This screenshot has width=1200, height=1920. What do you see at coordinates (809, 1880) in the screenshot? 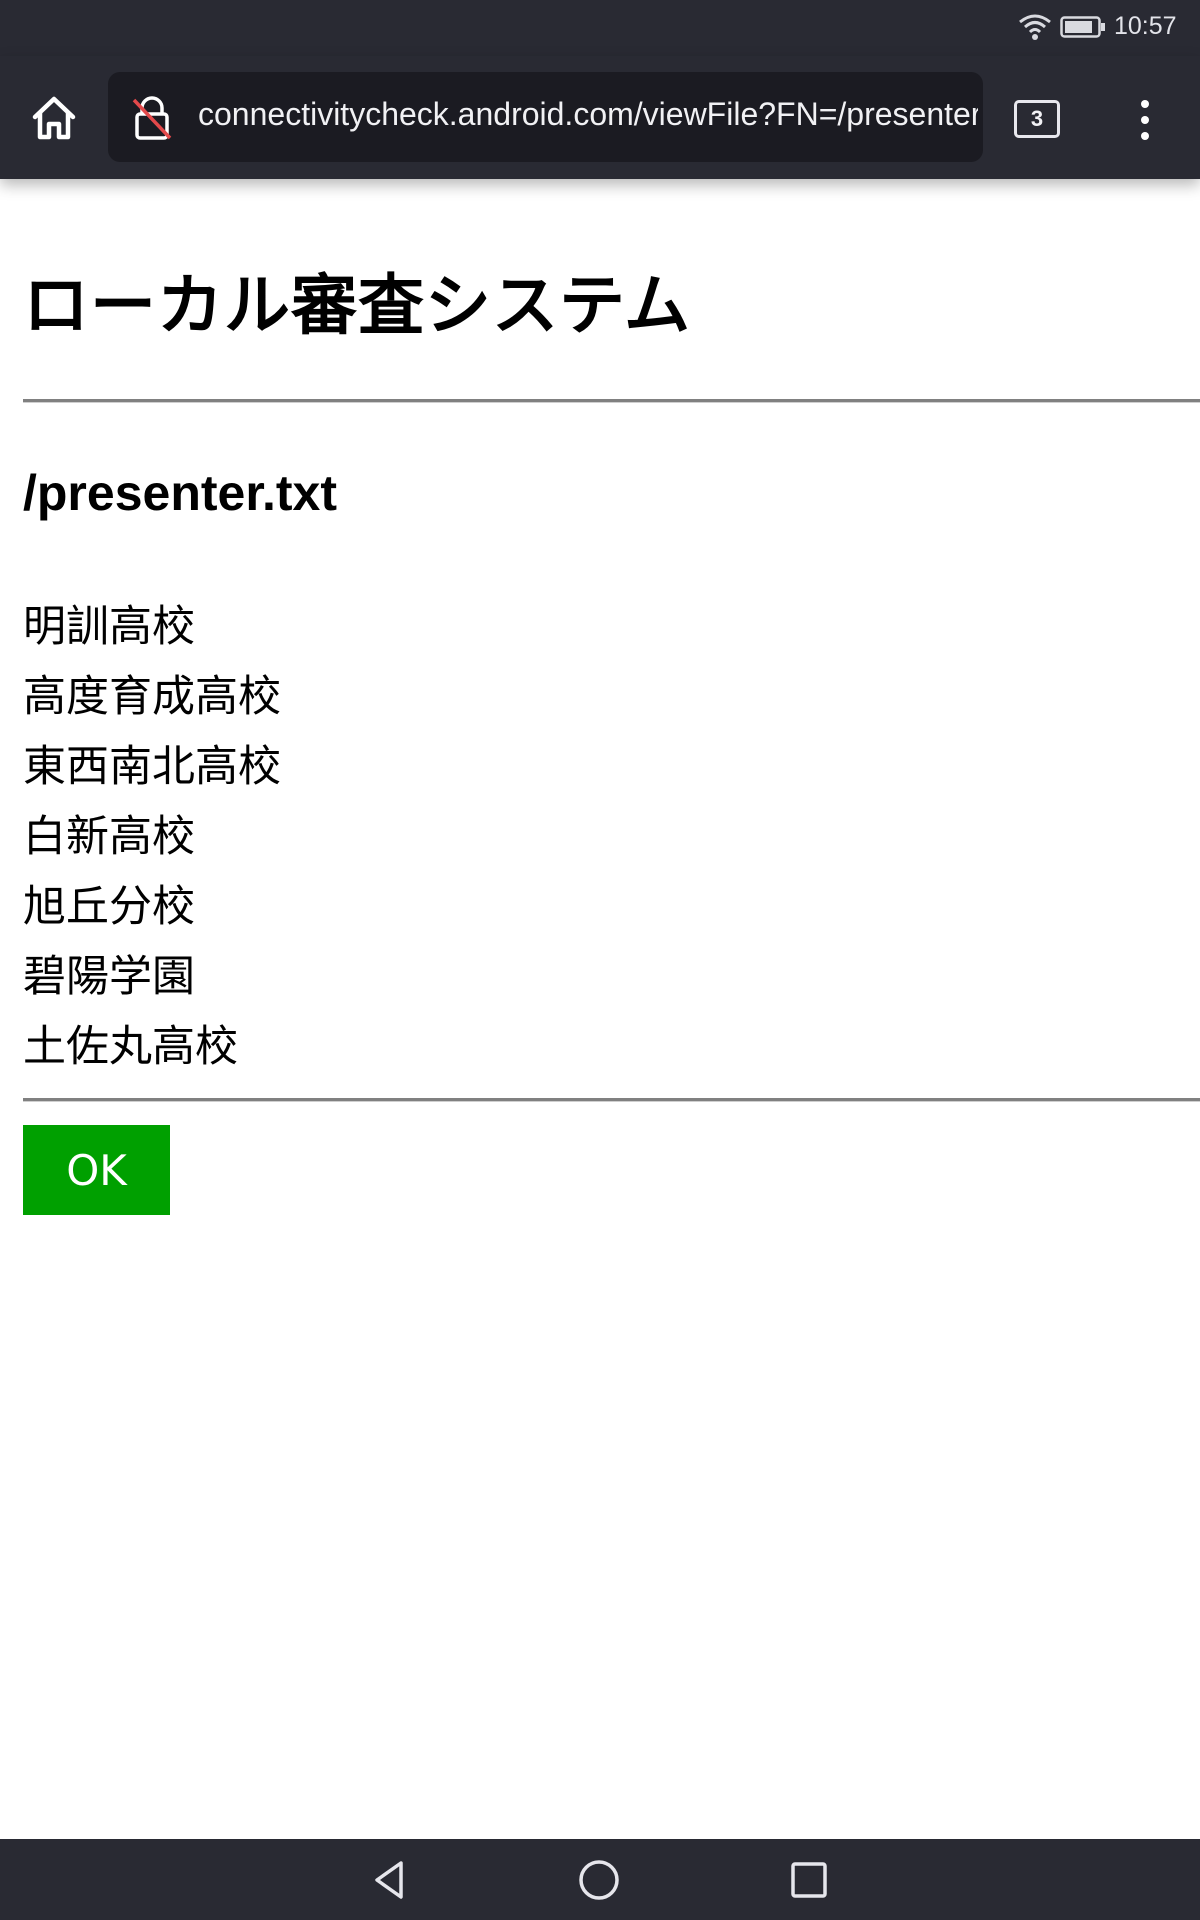
I see `recents-icon` at bounding box center [809, 1880].